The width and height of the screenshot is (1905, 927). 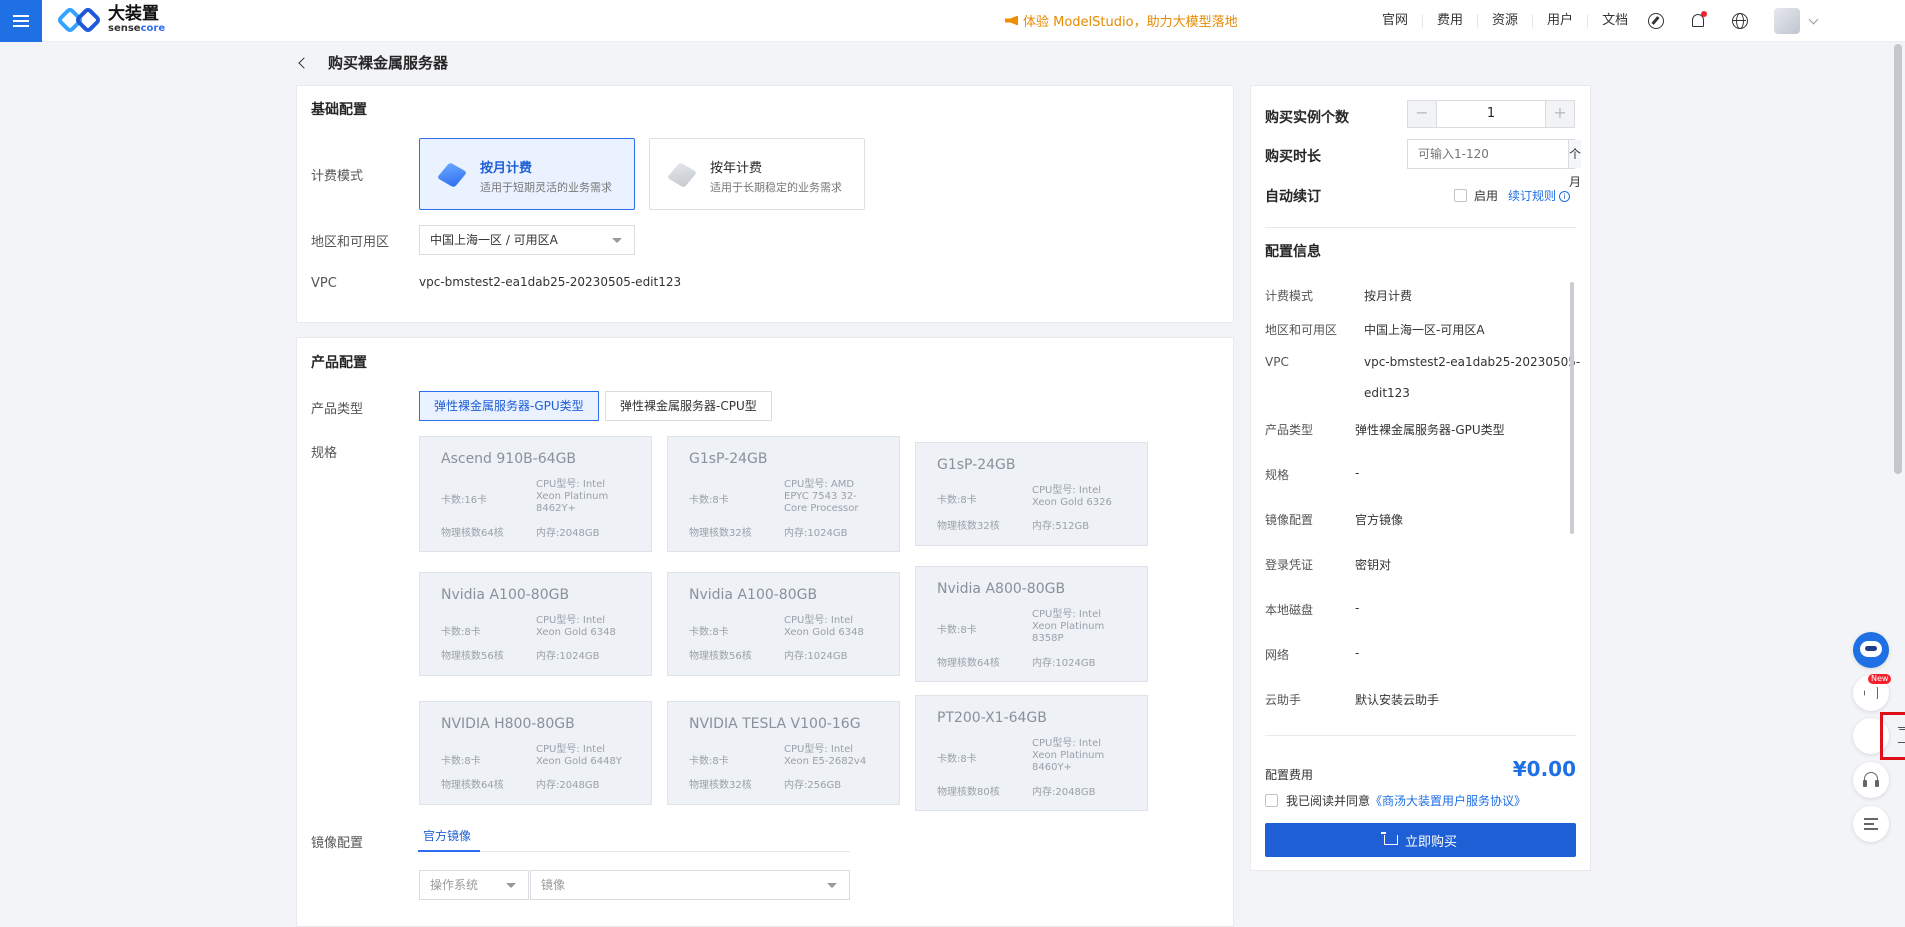 I want to click on buy-now-button: 立即购买, so click(x=1420, y=840).